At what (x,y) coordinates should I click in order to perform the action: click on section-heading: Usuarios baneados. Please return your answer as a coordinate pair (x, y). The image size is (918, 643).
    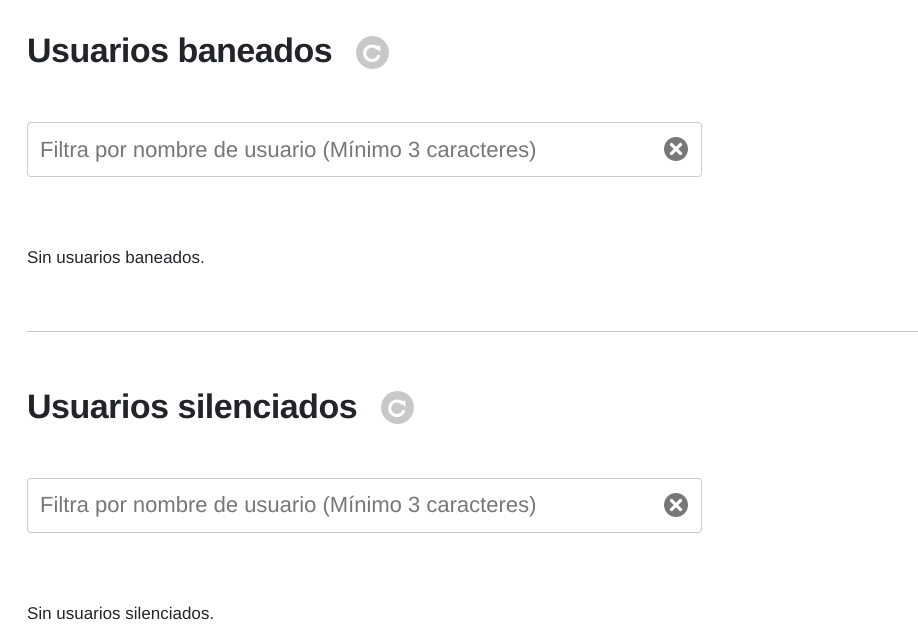
    Looking at the image, I should click on (179, 52).